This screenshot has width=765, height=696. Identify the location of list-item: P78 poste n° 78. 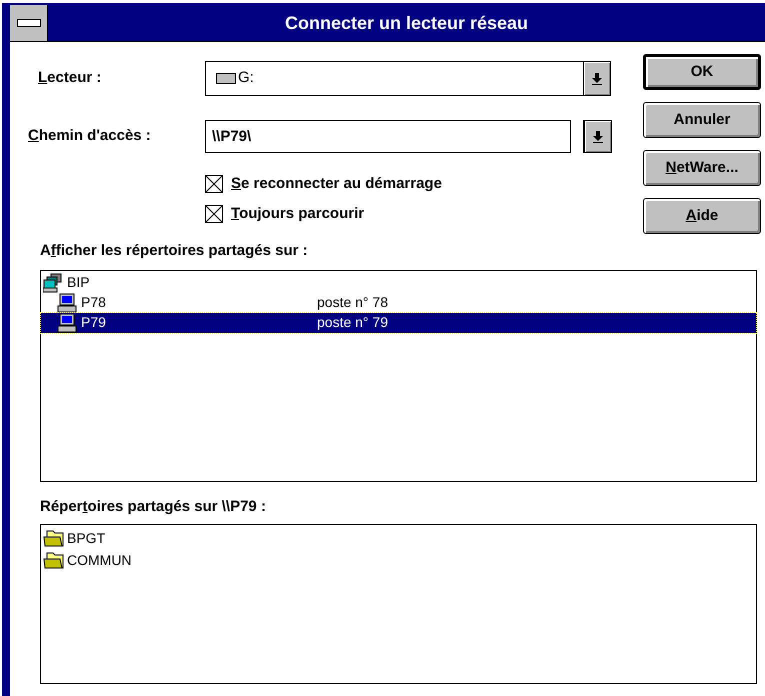
(398, 302).